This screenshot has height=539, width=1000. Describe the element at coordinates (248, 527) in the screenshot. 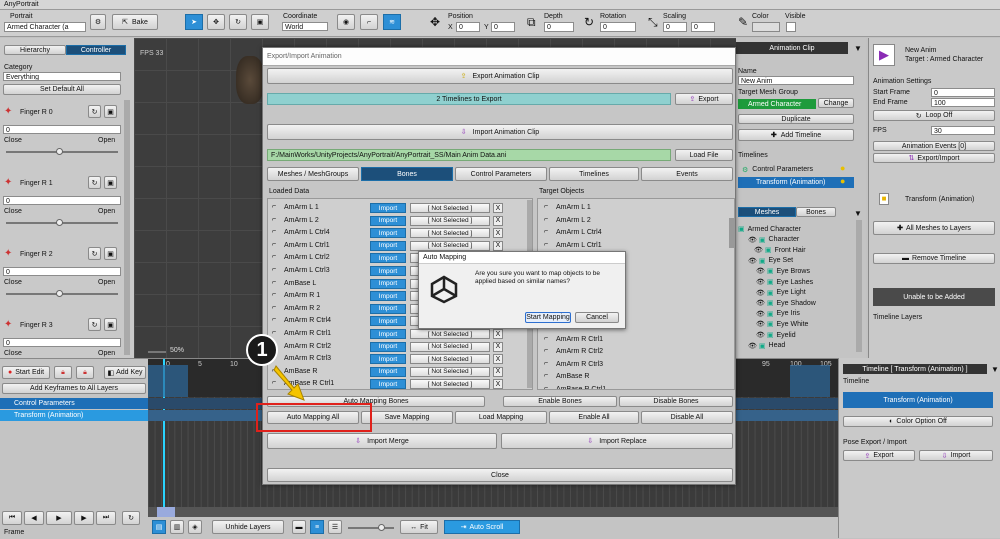

I see `unhide-layers-button: Unhide Layers` at that location.